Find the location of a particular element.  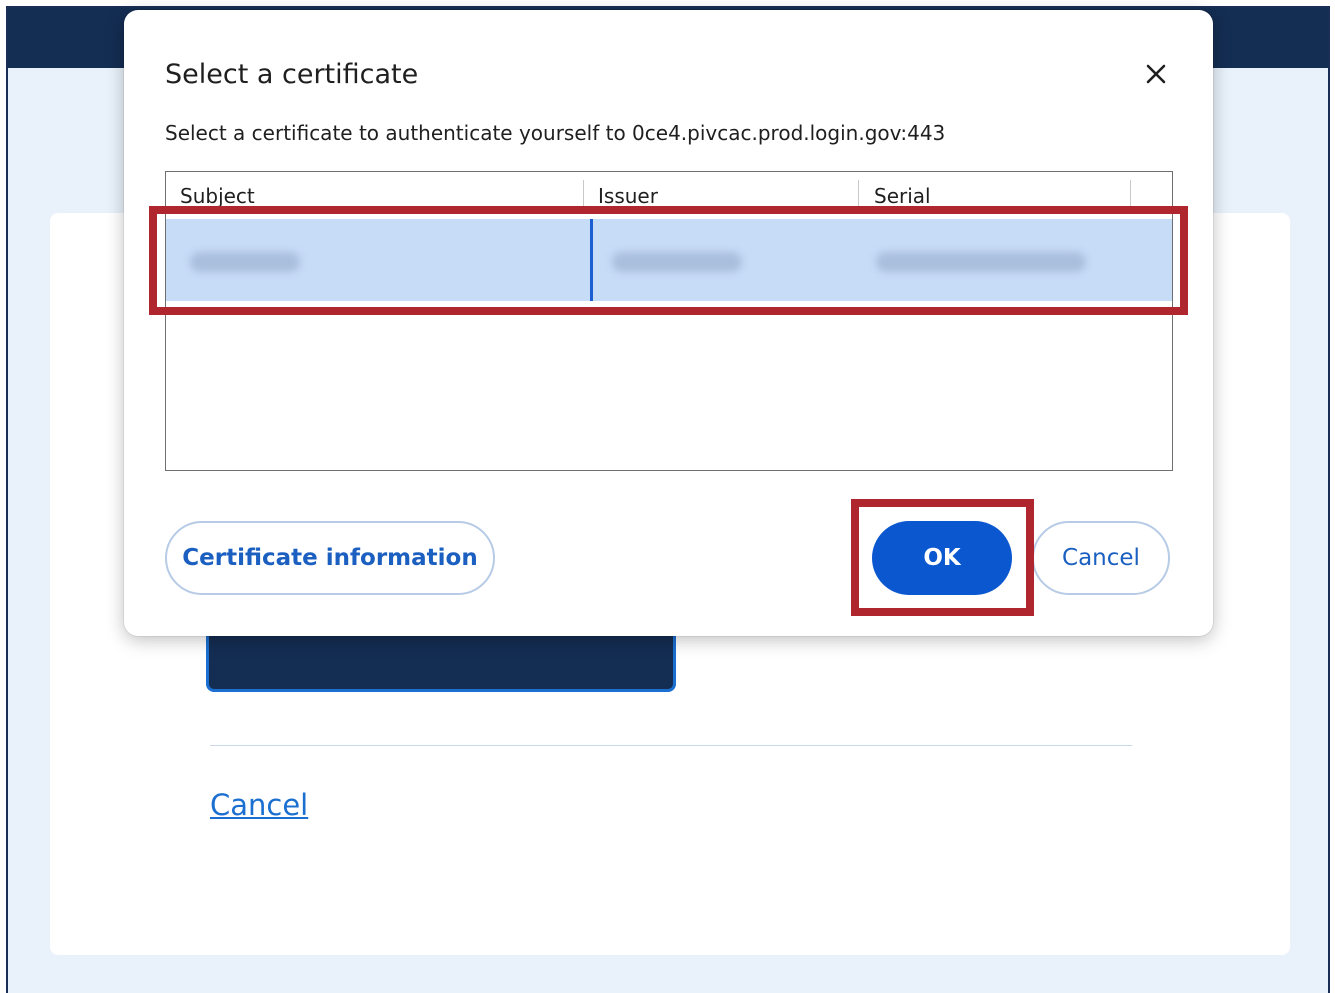

annotation-highlight-ok is located at coordinates (942, 557).